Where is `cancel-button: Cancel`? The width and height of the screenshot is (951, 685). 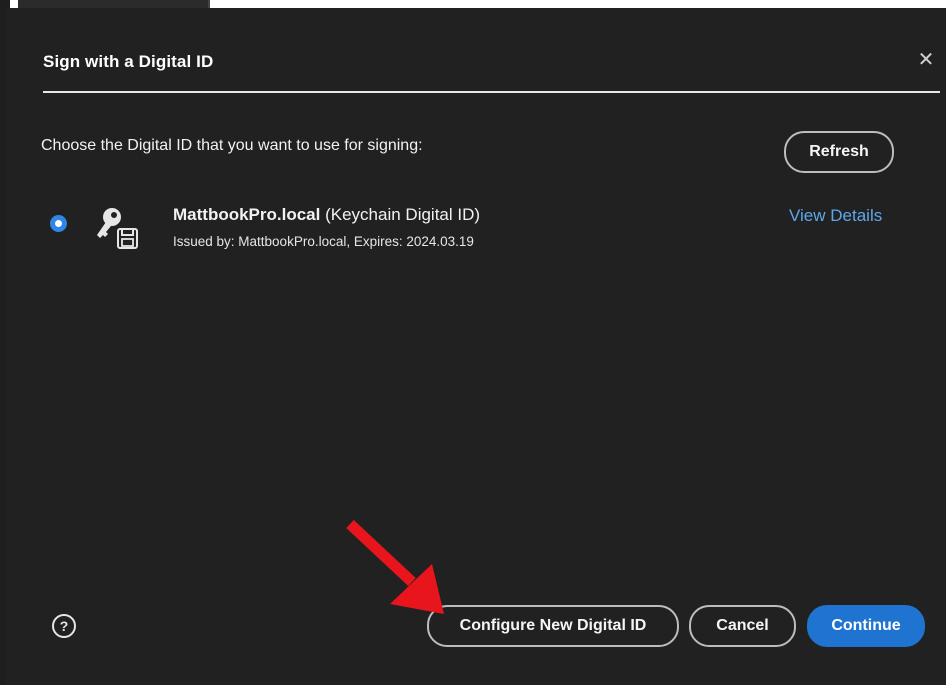 cancel-button: Cancel is located at coordinates (742, 626).